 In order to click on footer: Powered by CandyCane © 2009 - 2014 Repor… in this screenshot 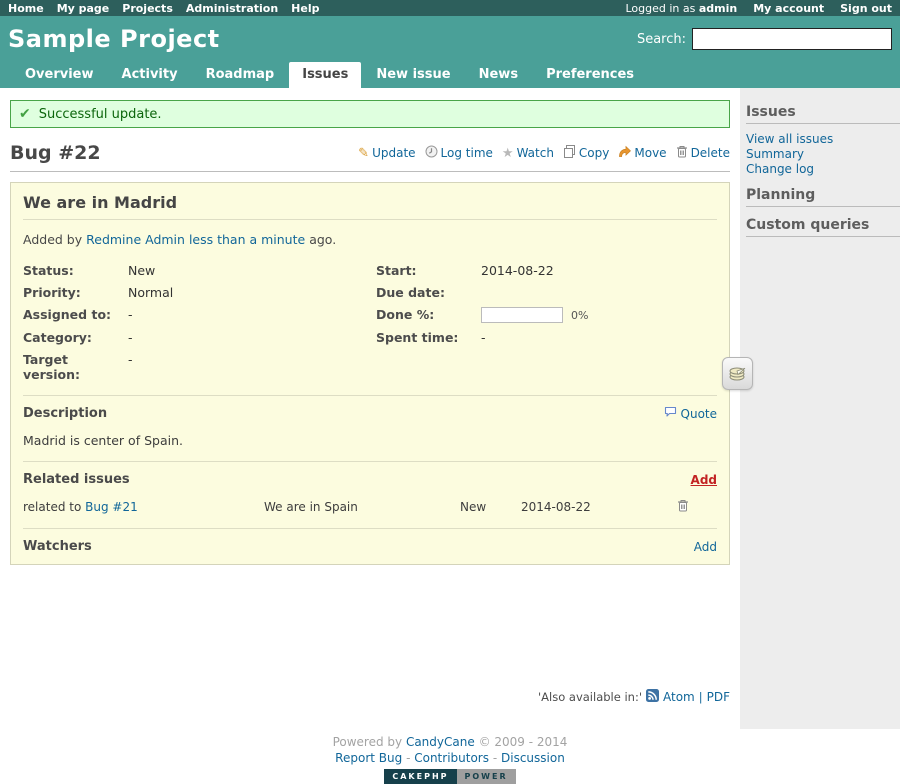, I will do `click(450, 756)`.